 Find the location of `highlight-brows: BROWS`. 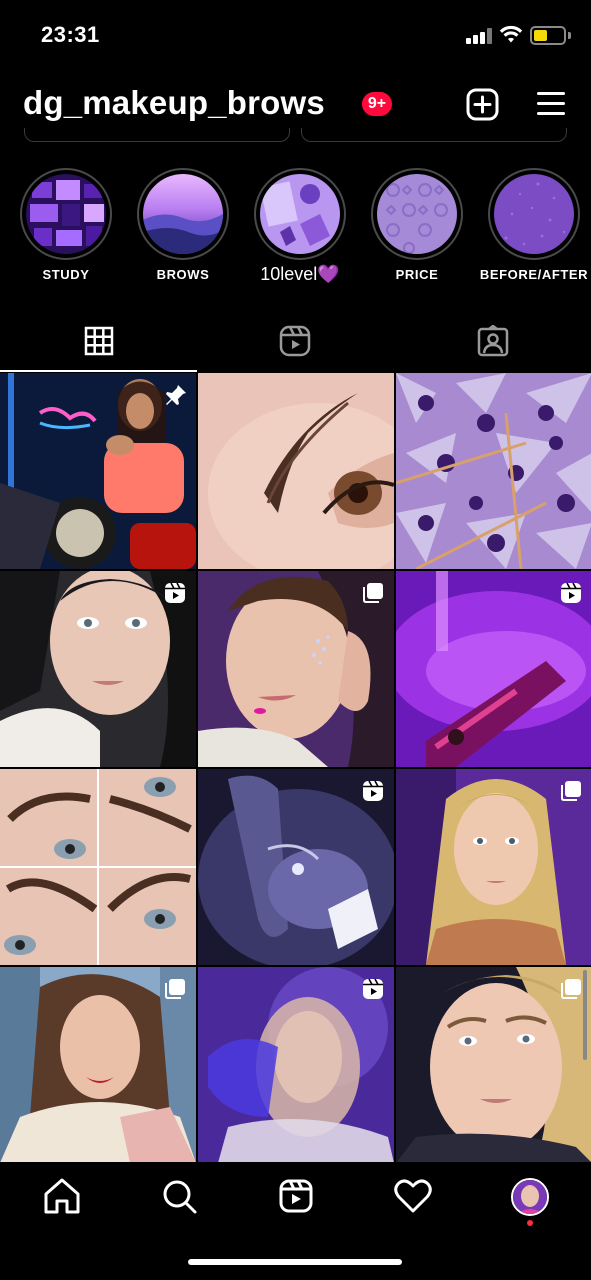

highlight-brows: BROWS is located at coordinates (183, 225).